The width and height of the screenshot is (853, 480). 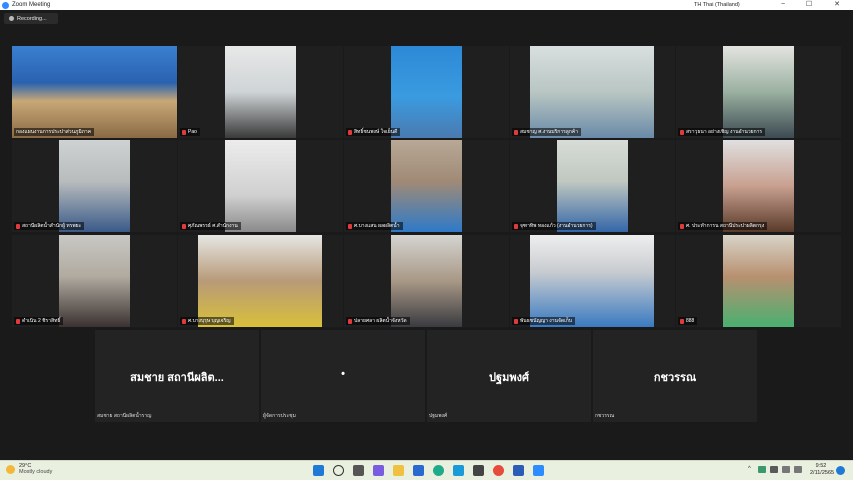 I want to click on tray-app-icon, so click(x=762, y=469).